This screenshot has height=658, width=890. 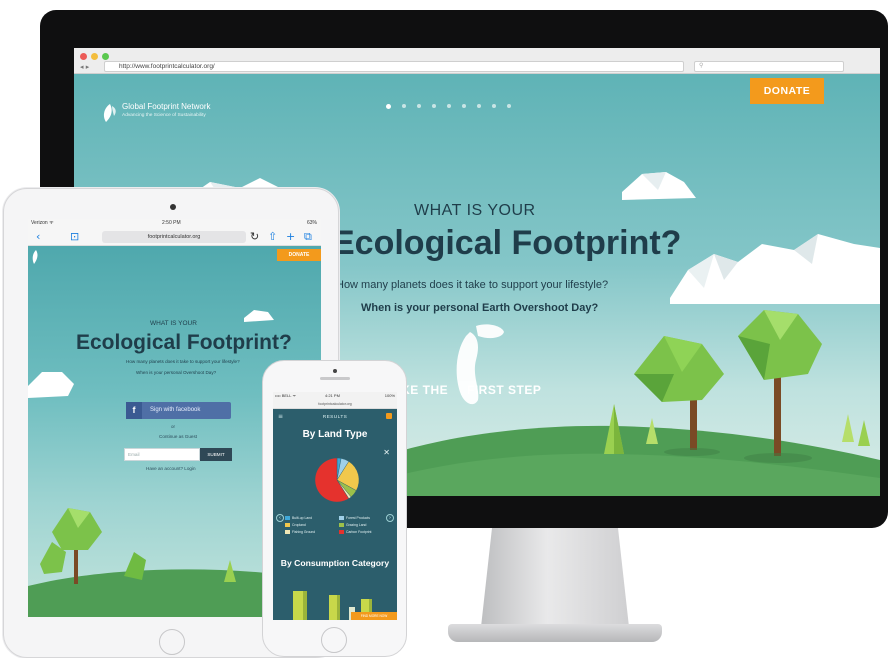 I want to click on results-label: RESULTS, so click(x=335, y=417).